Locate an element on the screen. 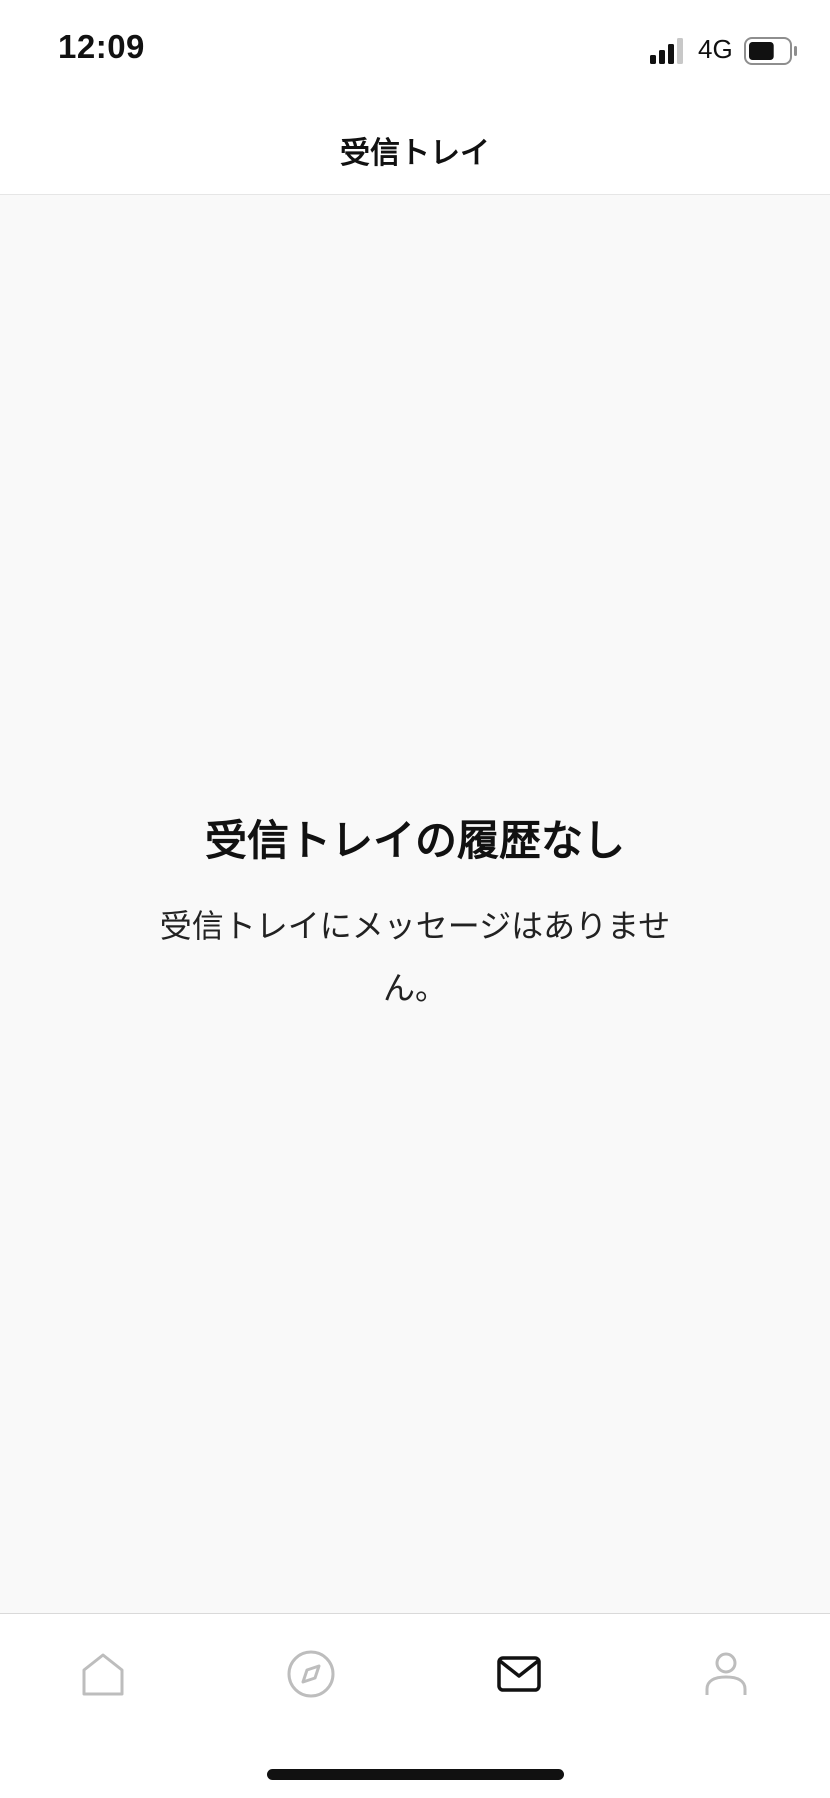 The width and height of the screenshot is (830, 1798). tab-bar is located at coordinates (415, 1705).